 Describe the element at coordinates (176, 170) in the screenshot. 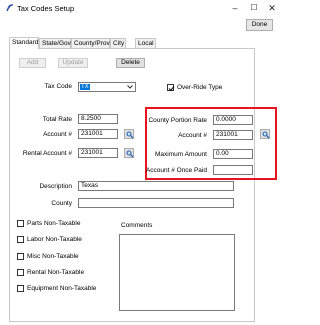

I see `account-once-paid-label: Account # Once Paid` at that location.